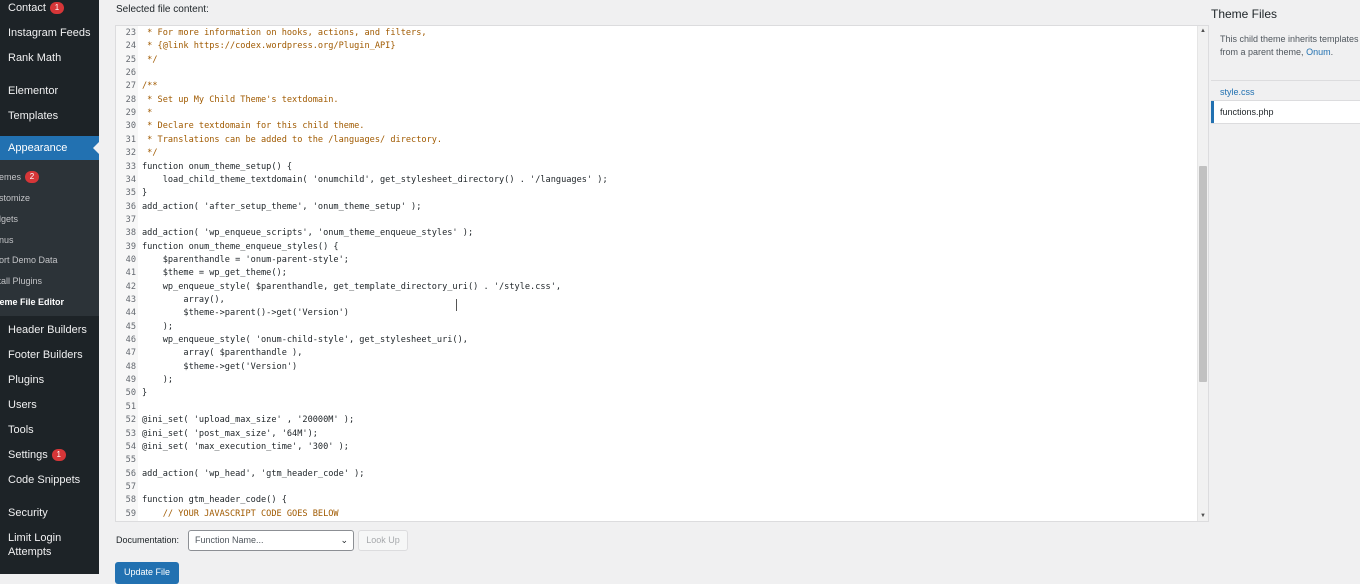 The image size is (1360, 584). Describe the element at coordinates (49, 219) in the screenshot. I see `submenu-item-2: idgets` at that location.